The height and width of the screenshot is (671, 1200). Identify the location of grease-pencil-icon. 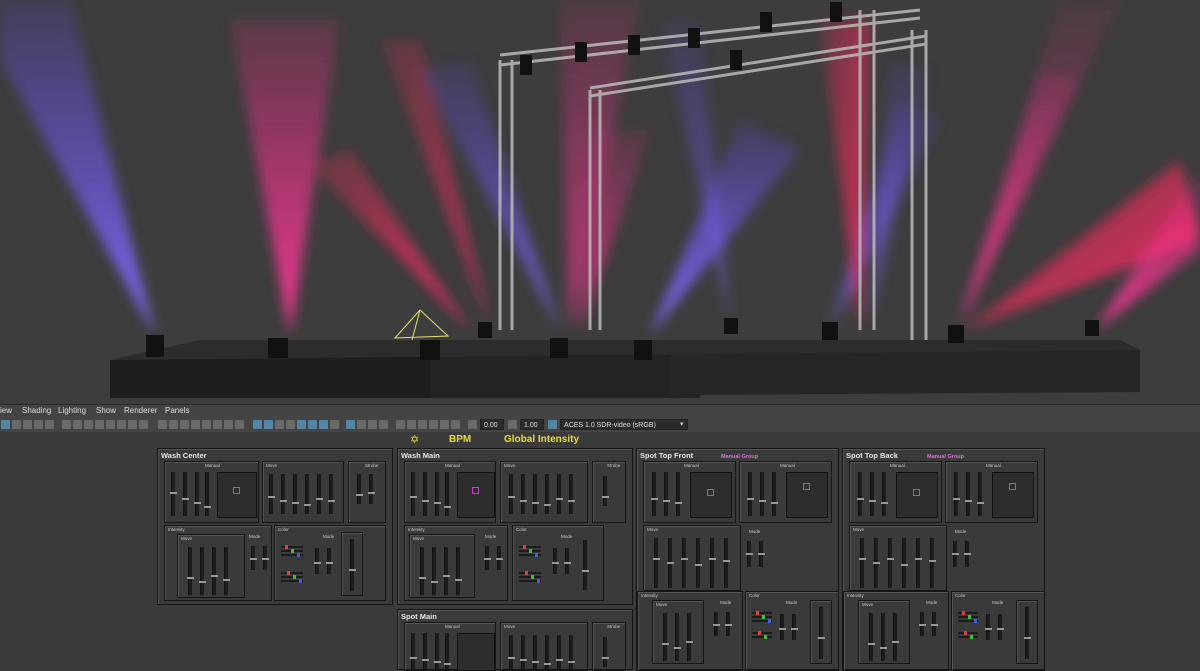
(383, 424).